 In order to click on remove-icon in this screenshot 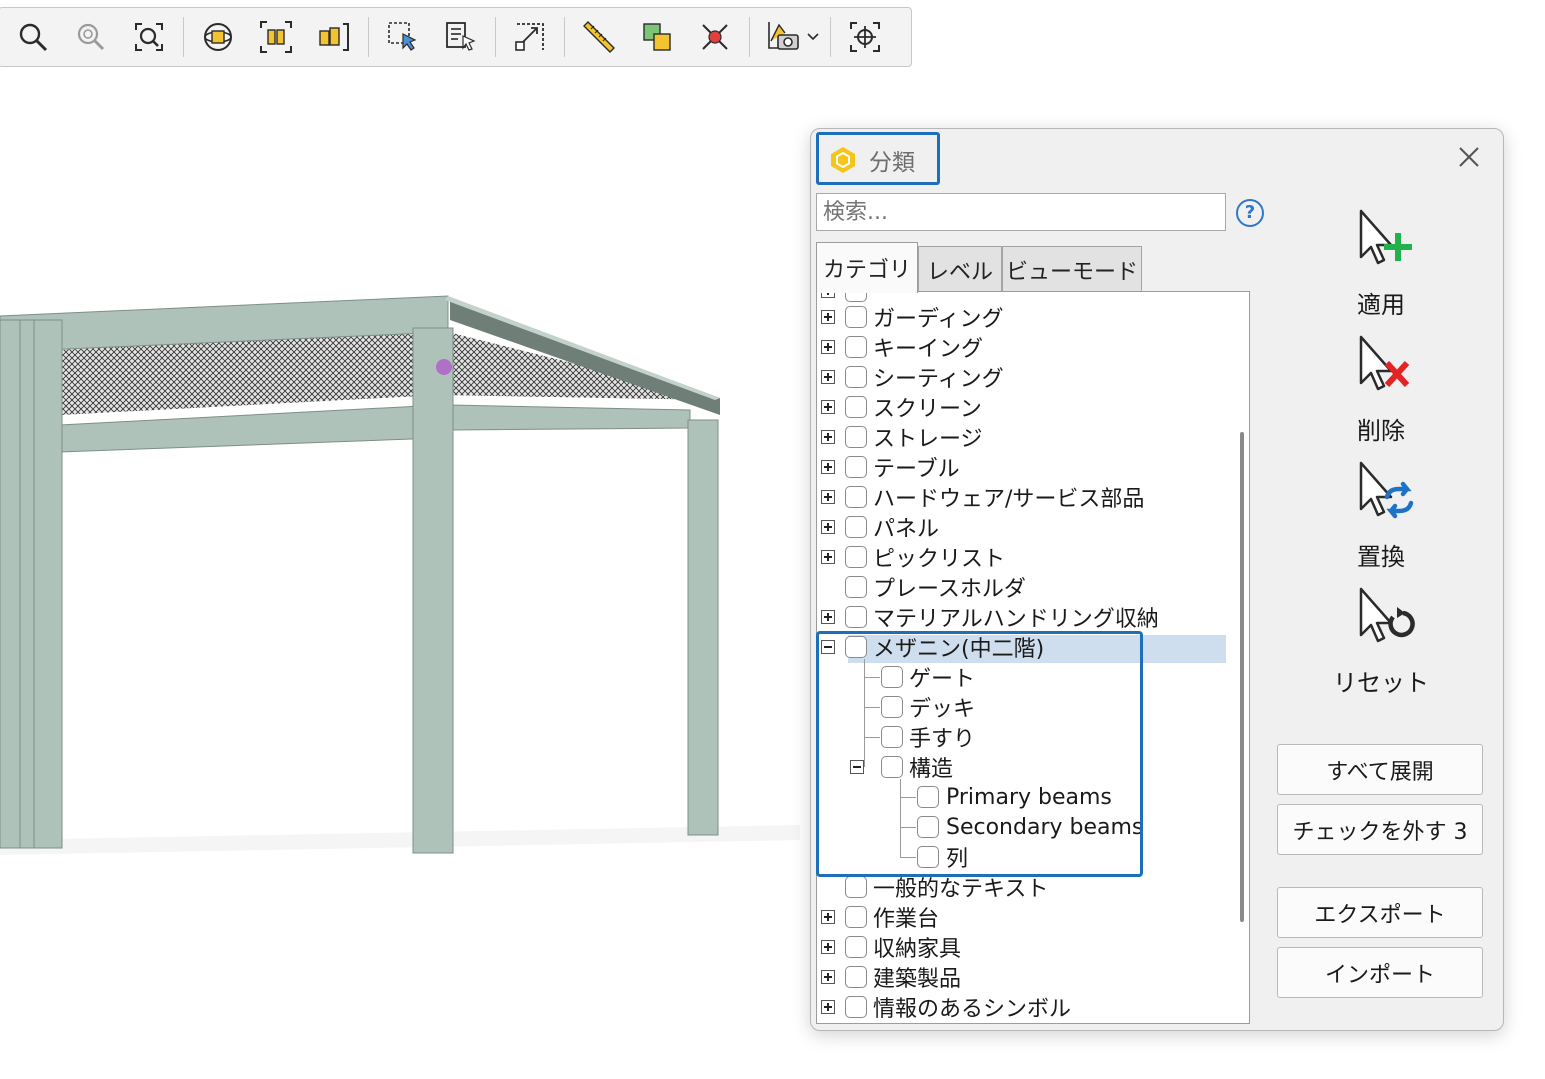, I will do `click(1384, 363)`.